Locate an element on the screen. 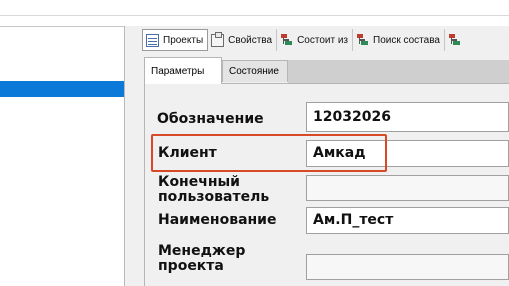  subtab-parameters-label: Параметры is located at coordinates (178, 71).